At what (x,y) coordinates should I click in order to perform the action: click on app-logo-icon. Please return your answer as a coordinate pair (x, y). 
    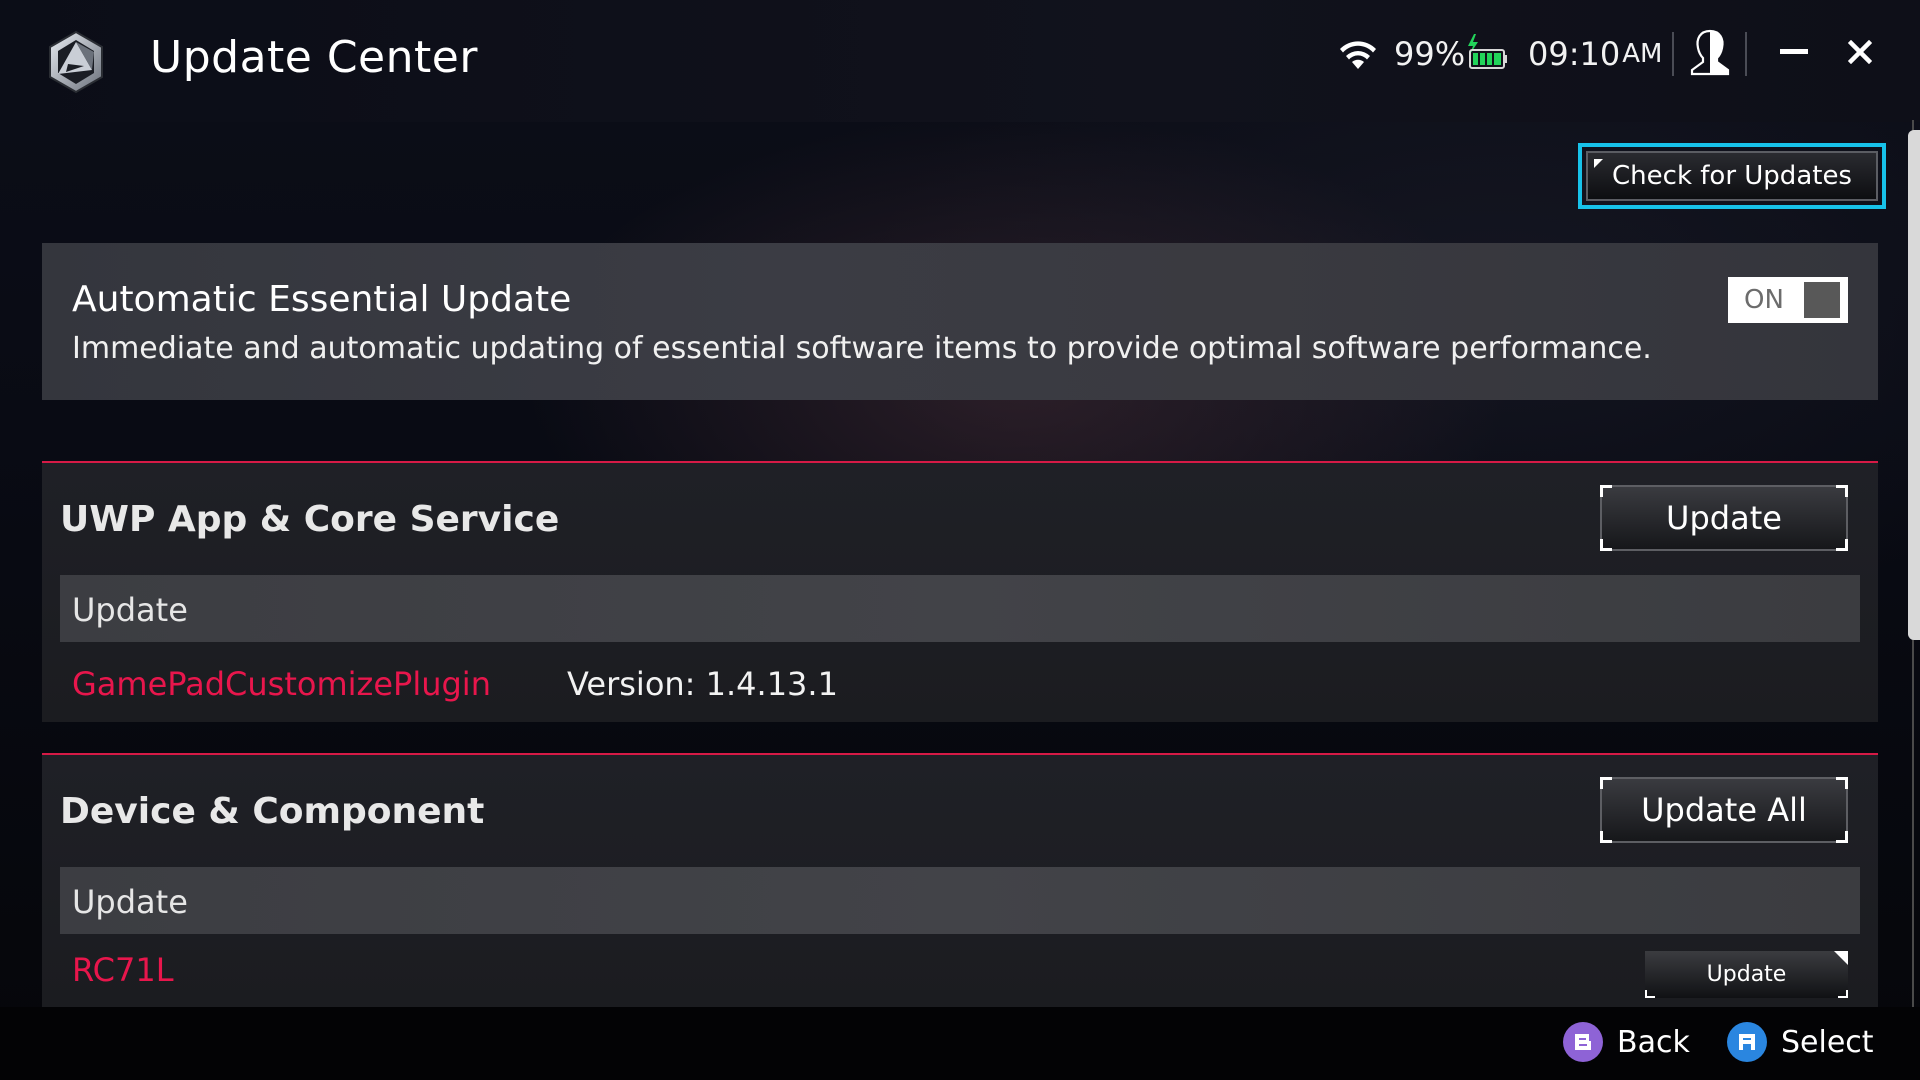
    Looking at the image, I should click on (76, 62).